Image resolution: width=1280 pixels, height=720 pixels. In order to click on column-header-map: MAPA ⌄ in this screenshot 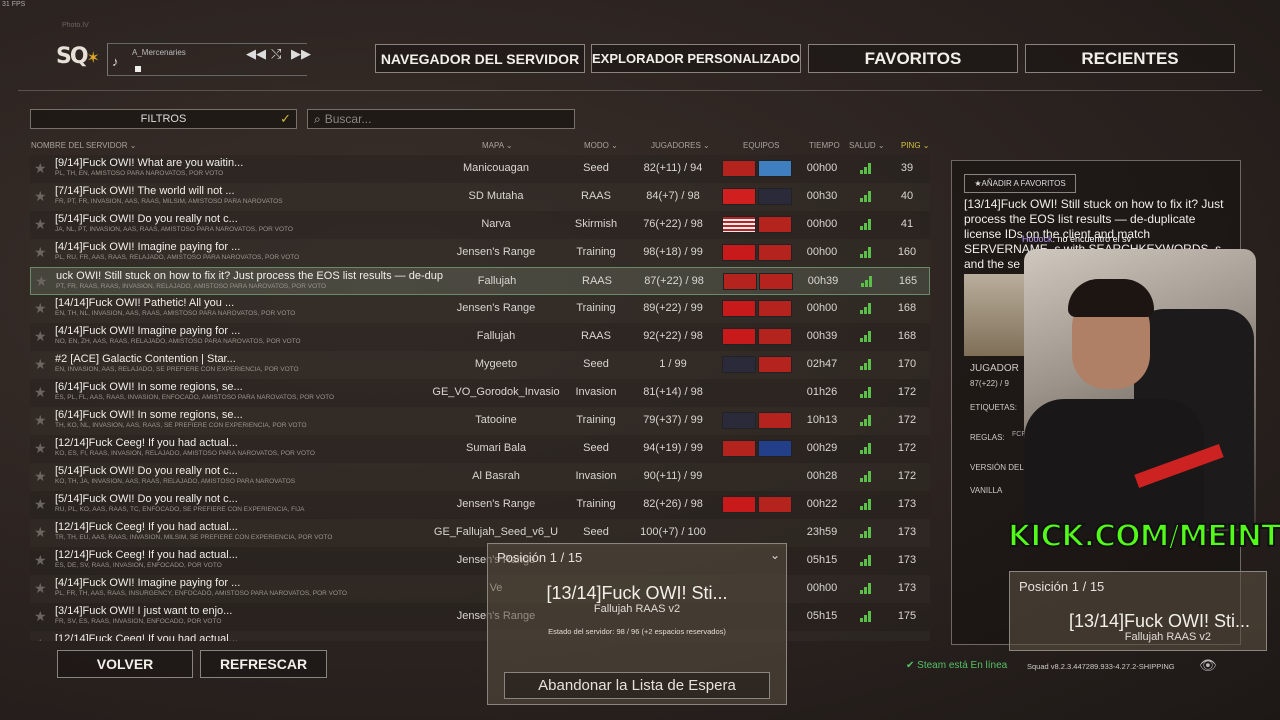, I will do `click(497, 145)`.